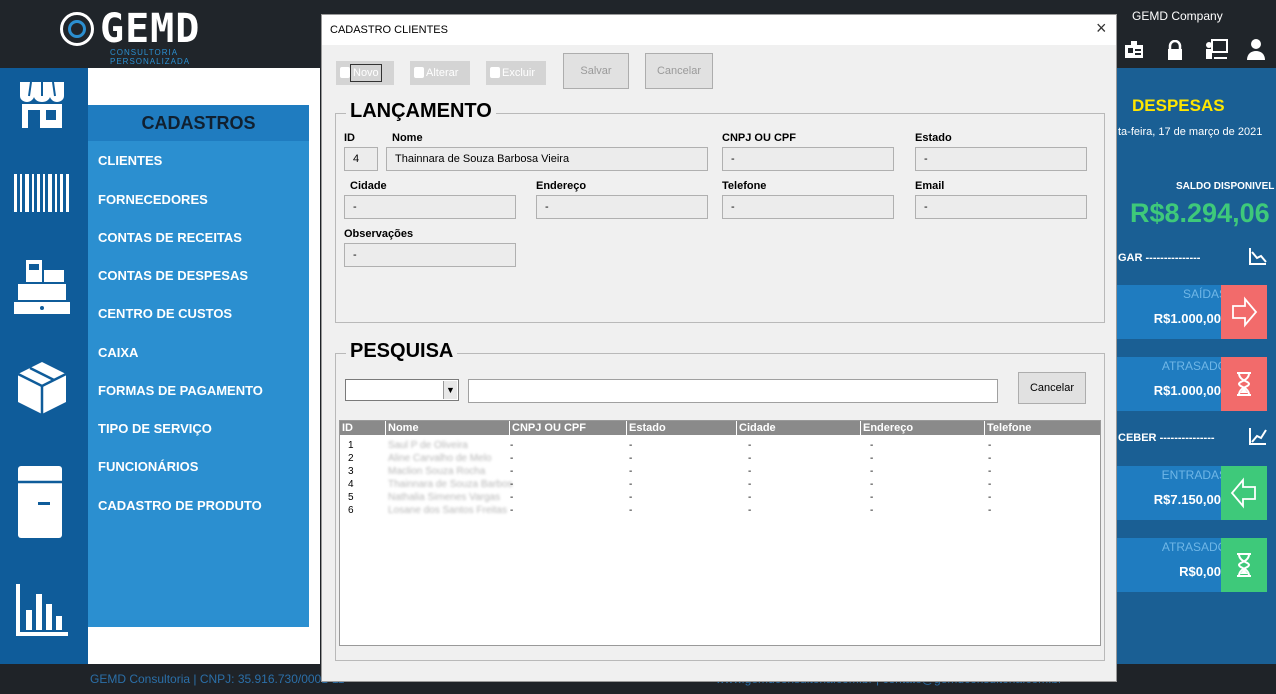 The height and width of the screenshot is (694, 1276). I want to click on row-nome: Maclion Souza Rocha, so click(437, 471).